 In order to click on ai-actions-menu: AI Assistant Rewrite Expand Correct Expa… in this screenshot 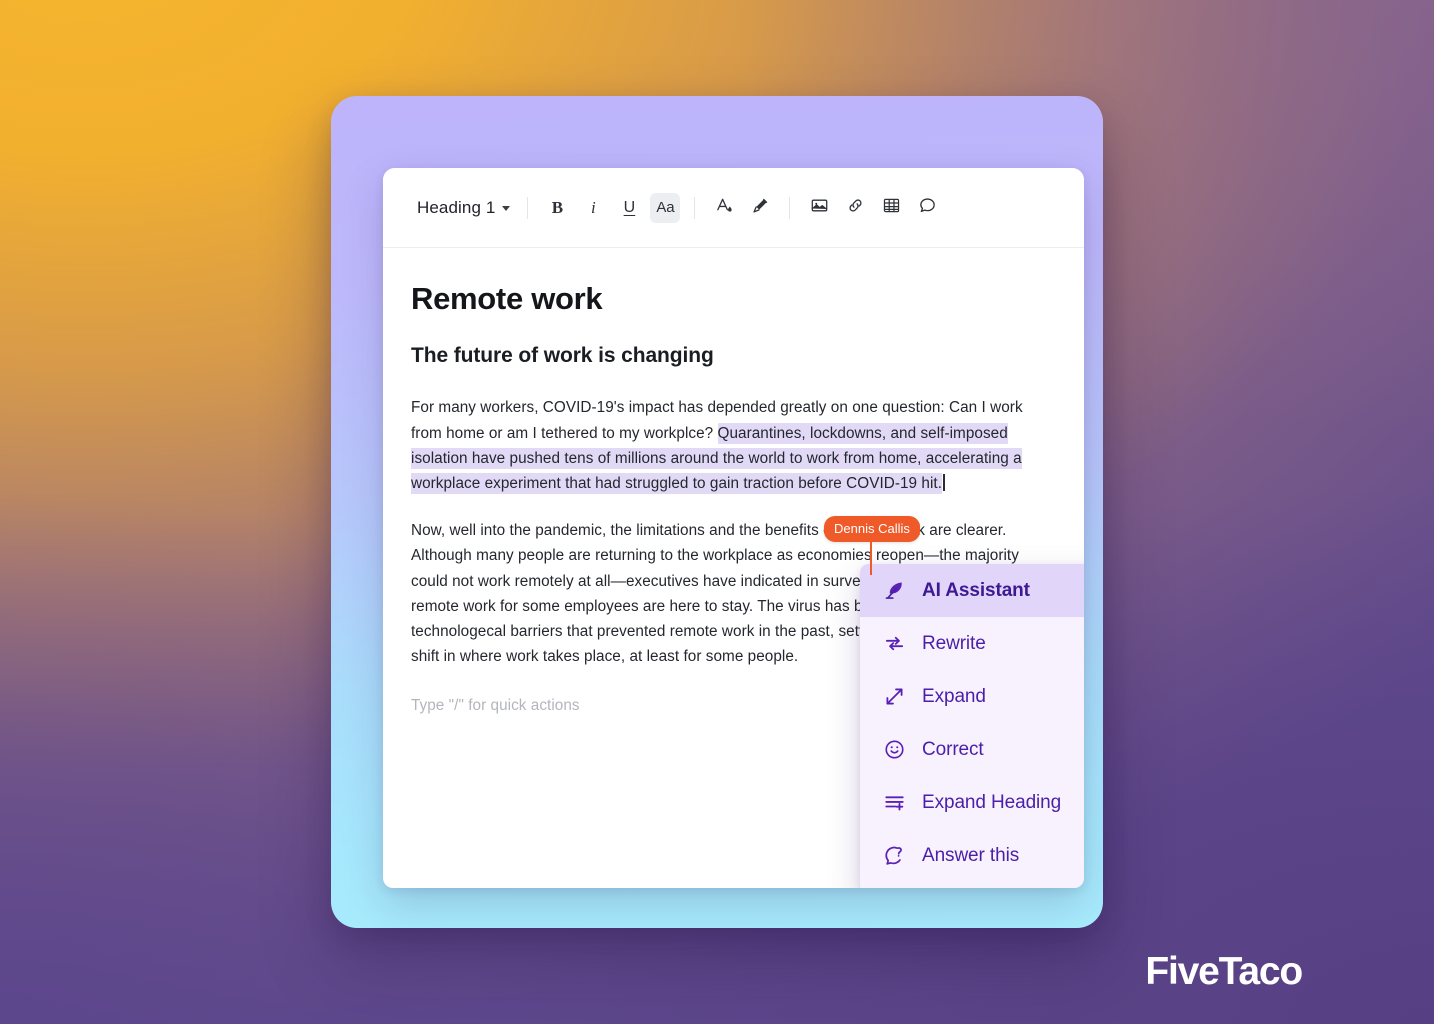, I will do `click(972, 726)`.